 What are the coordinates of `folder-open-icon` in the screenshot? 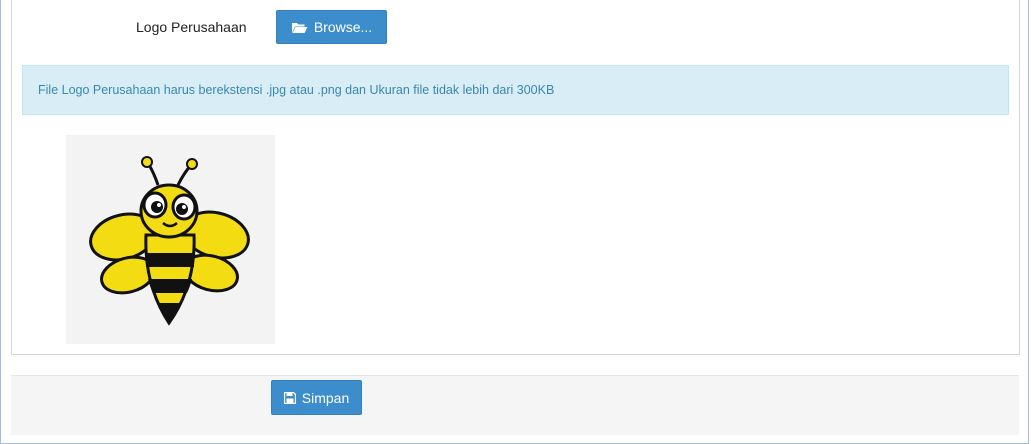 It's located at (299, 27).